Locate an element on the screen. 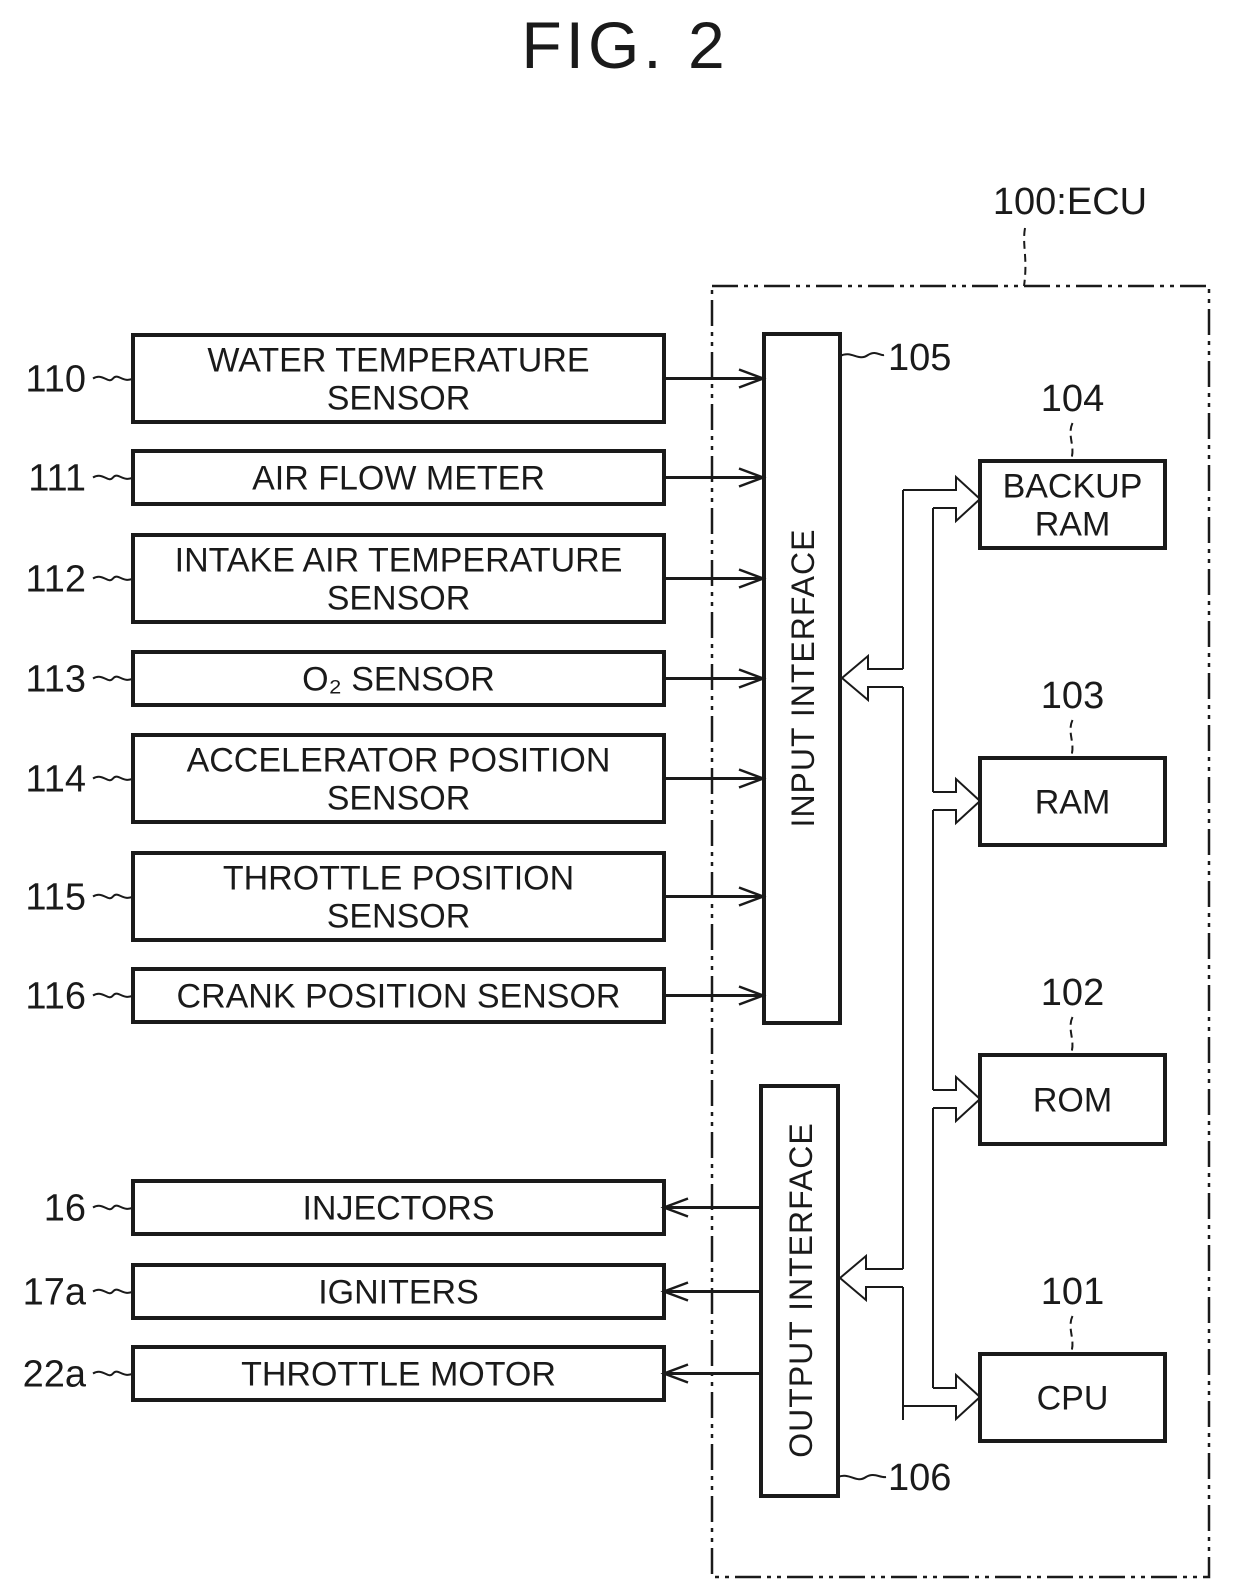  sensor-label: AIR FLOW METER is located at coordinates (398, 479).